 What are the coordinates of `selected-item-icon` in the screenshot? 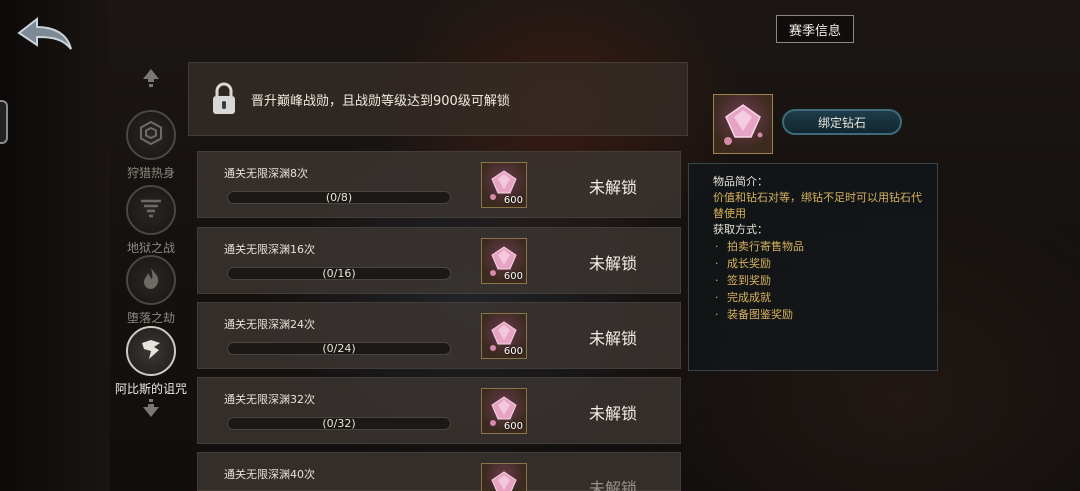 It's located at (743, 124).